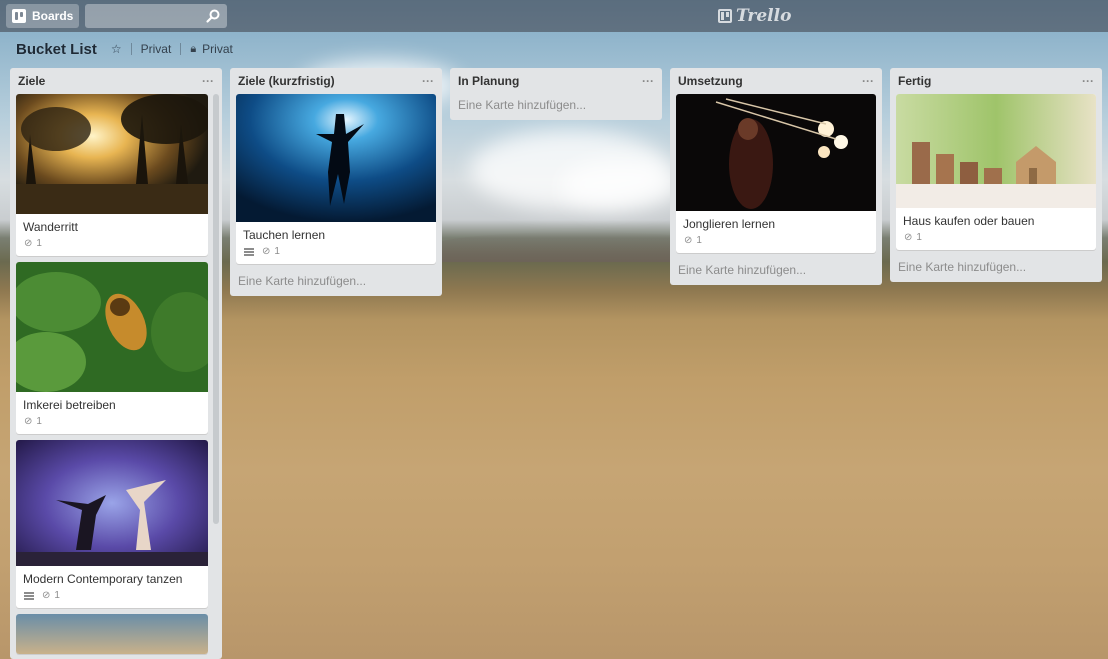 The height and width of the screenshot is (659, 1108). Describe the element at coordinates (776, 81) in the screenshot. I see `list-header: Umsetzung ···` at that location.